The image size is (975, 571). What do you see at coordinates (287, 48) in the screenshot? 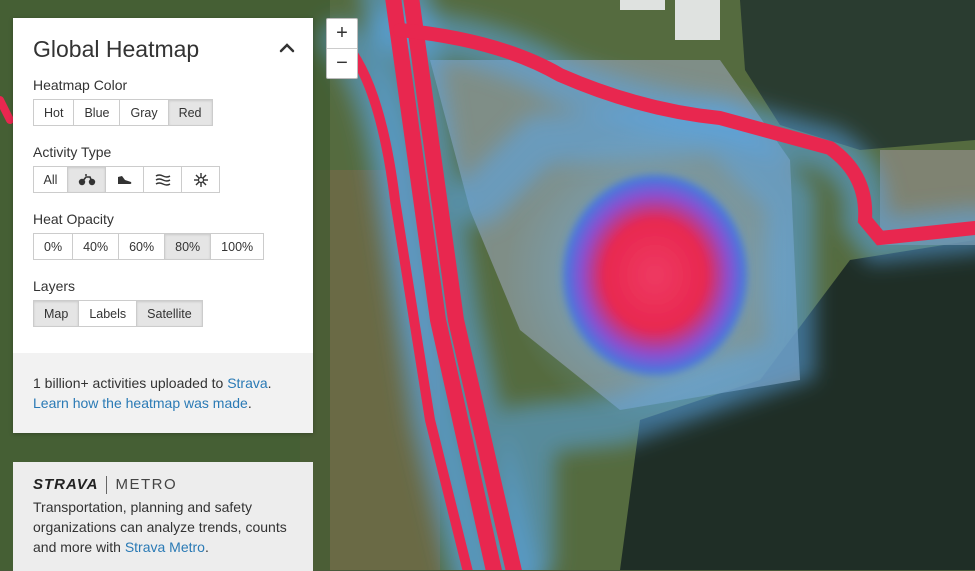
I see `chevron-up-icon` at bounding box center [287, 48].